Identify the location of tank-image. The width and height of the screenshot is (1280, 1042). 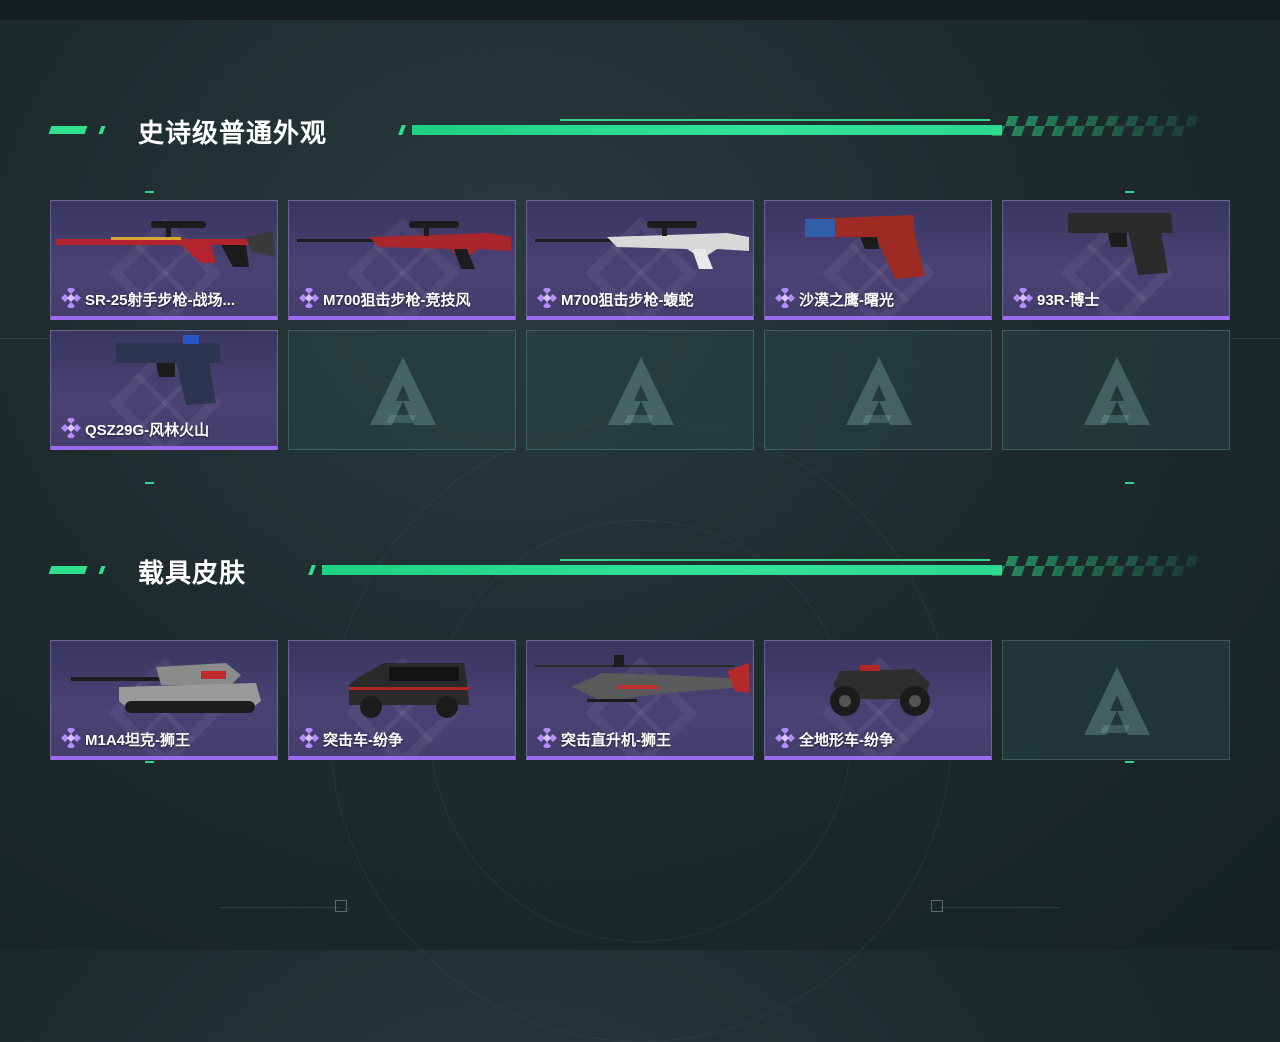
(166, 688).